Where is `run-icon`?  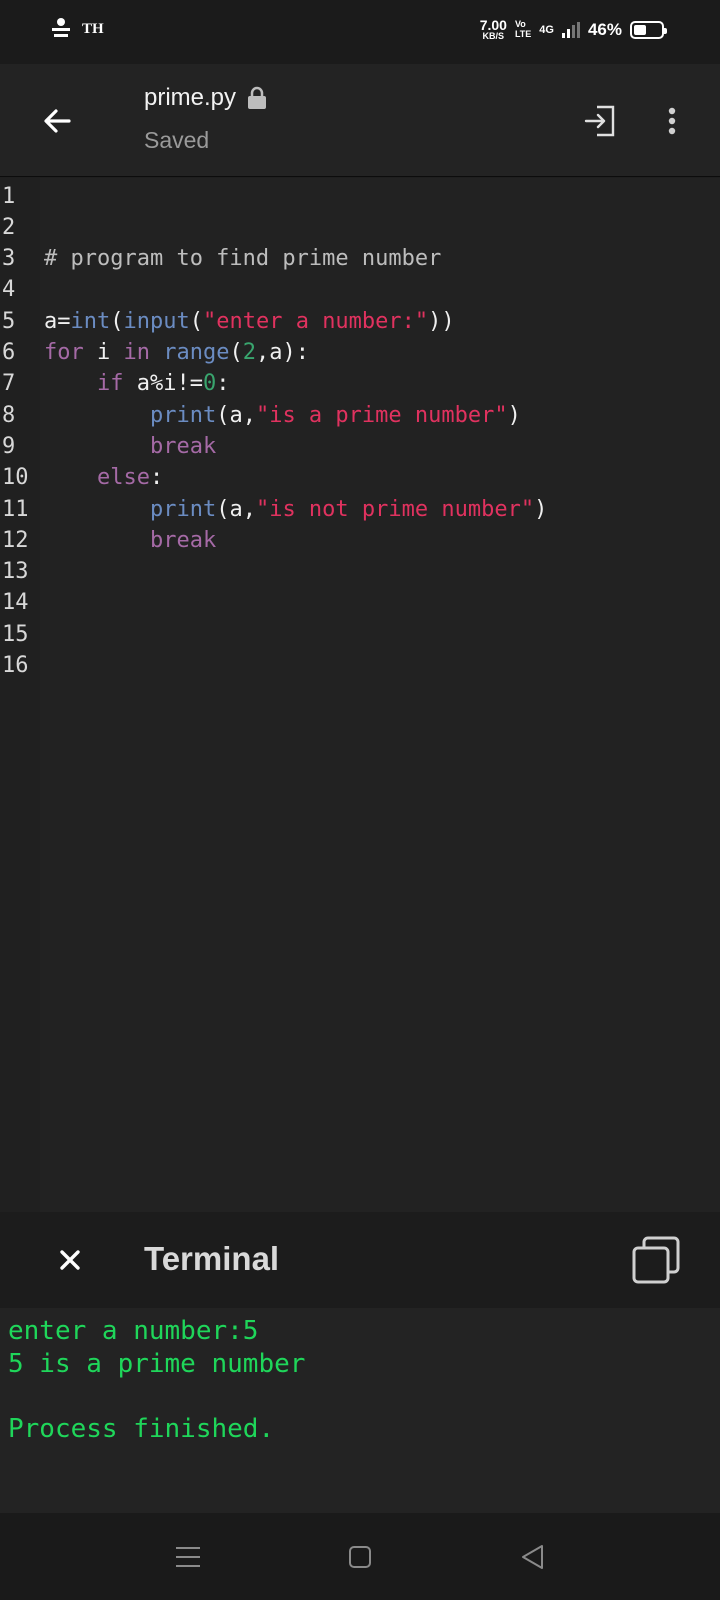
run-icon is located at coordinates (599, 121).